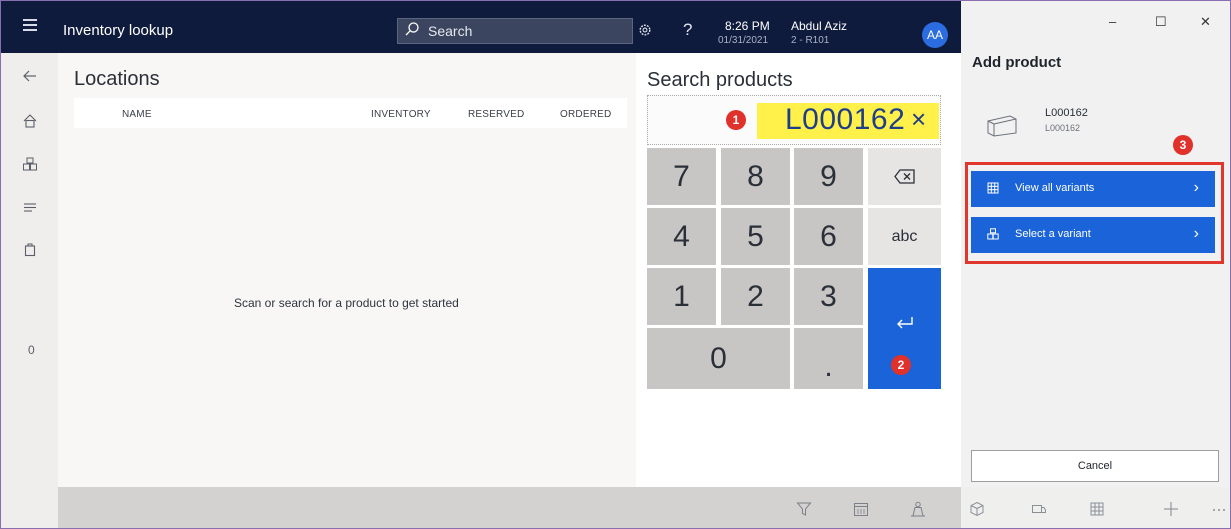  I want to click on select-variant-label: Select a variant, so click(1053, 234).